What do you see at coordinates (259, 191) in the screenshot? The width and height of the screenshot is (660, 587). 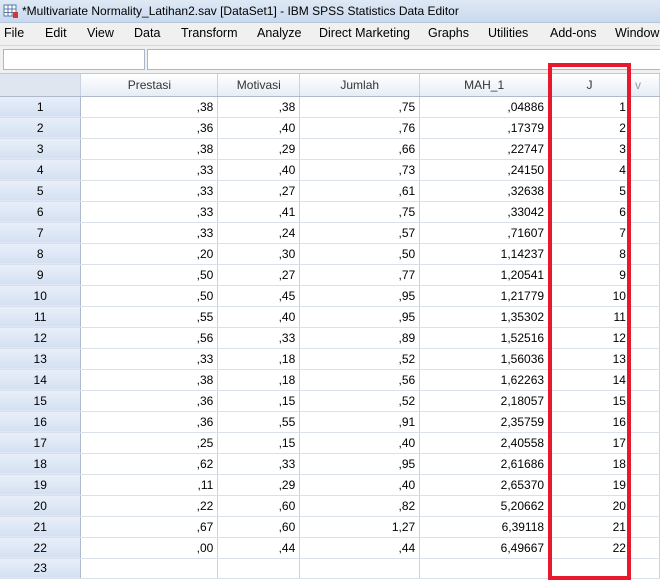 I see `cell-motivasi: ,27` at bounding box center [259, 191].